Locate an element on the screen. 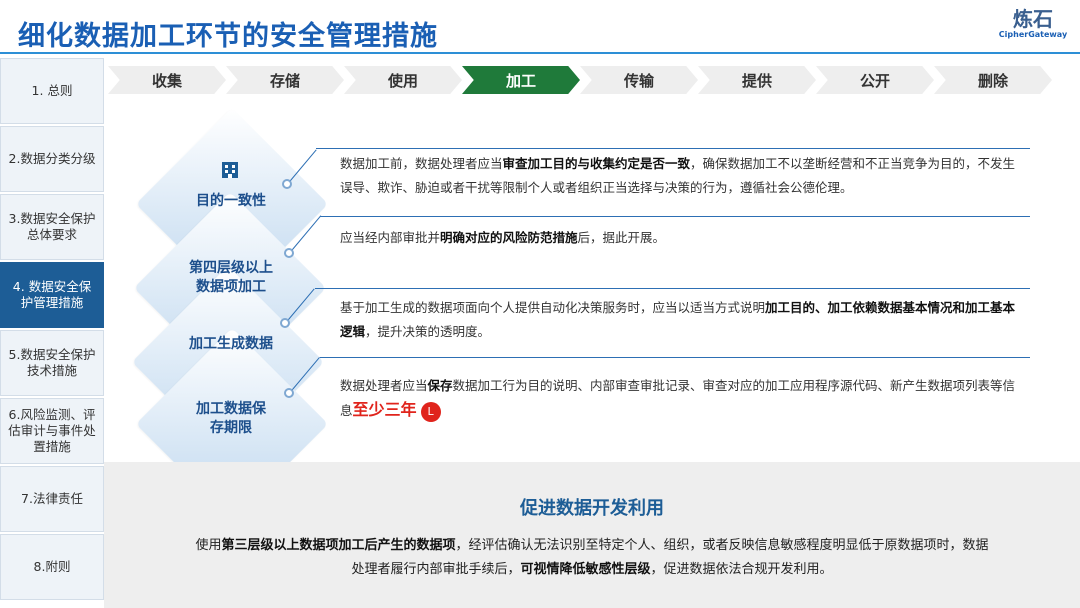  step-delete: 删除 is located at coordinates (993, 80).